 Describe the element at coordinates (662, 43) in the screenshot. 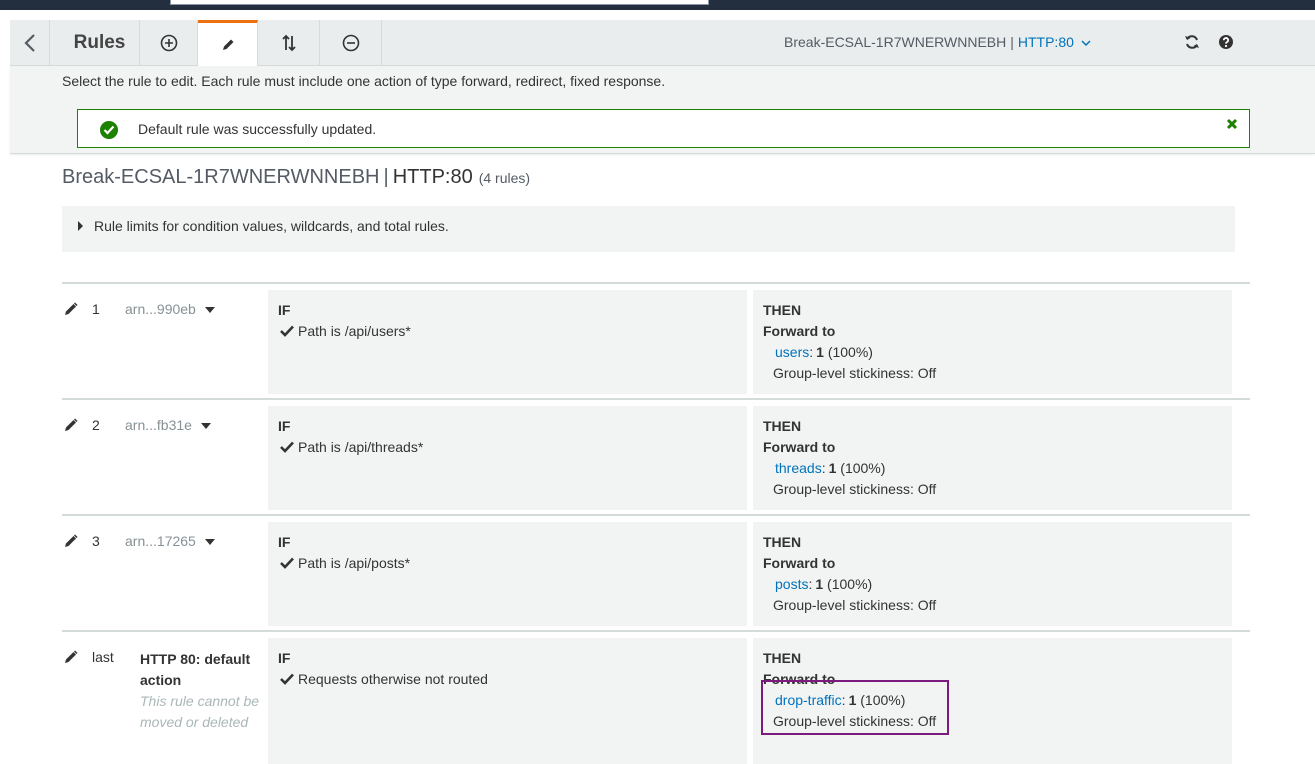

I see `rules-toolbar: Rules Break-ECSAL-1R7WNERWNNEBH | HTTP:80` at that location.